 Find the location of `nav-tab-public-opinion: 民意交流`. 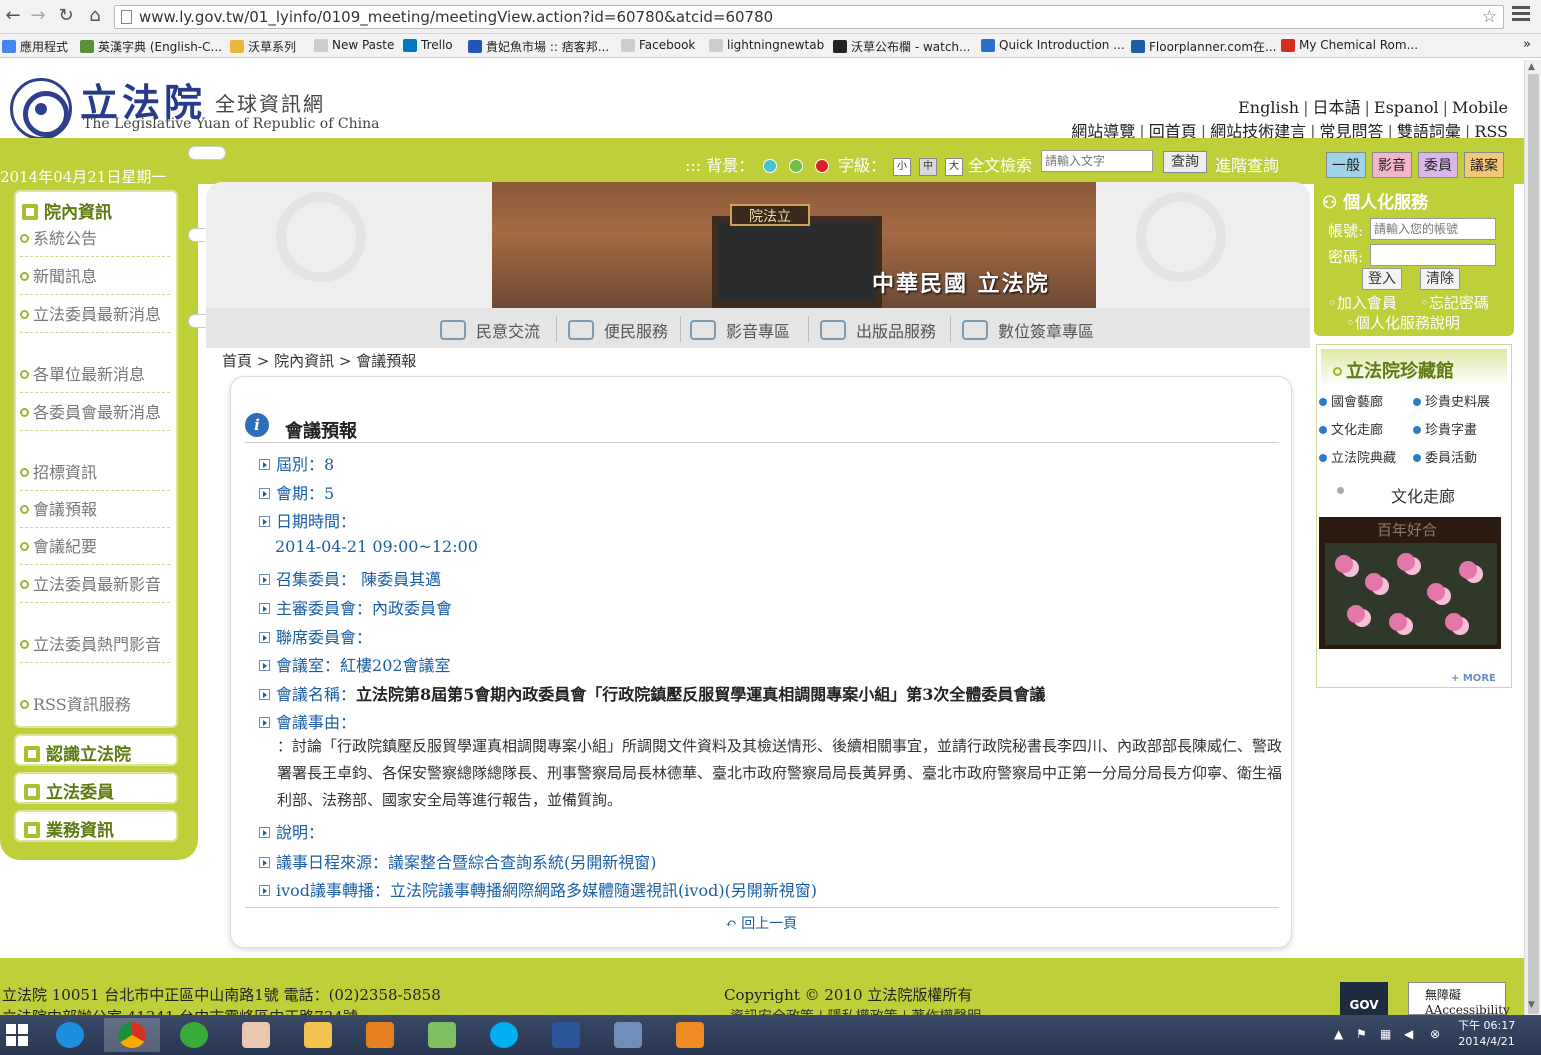

nav-tab-public-opinion: 民意交流 is located at coordinates (490, 330).